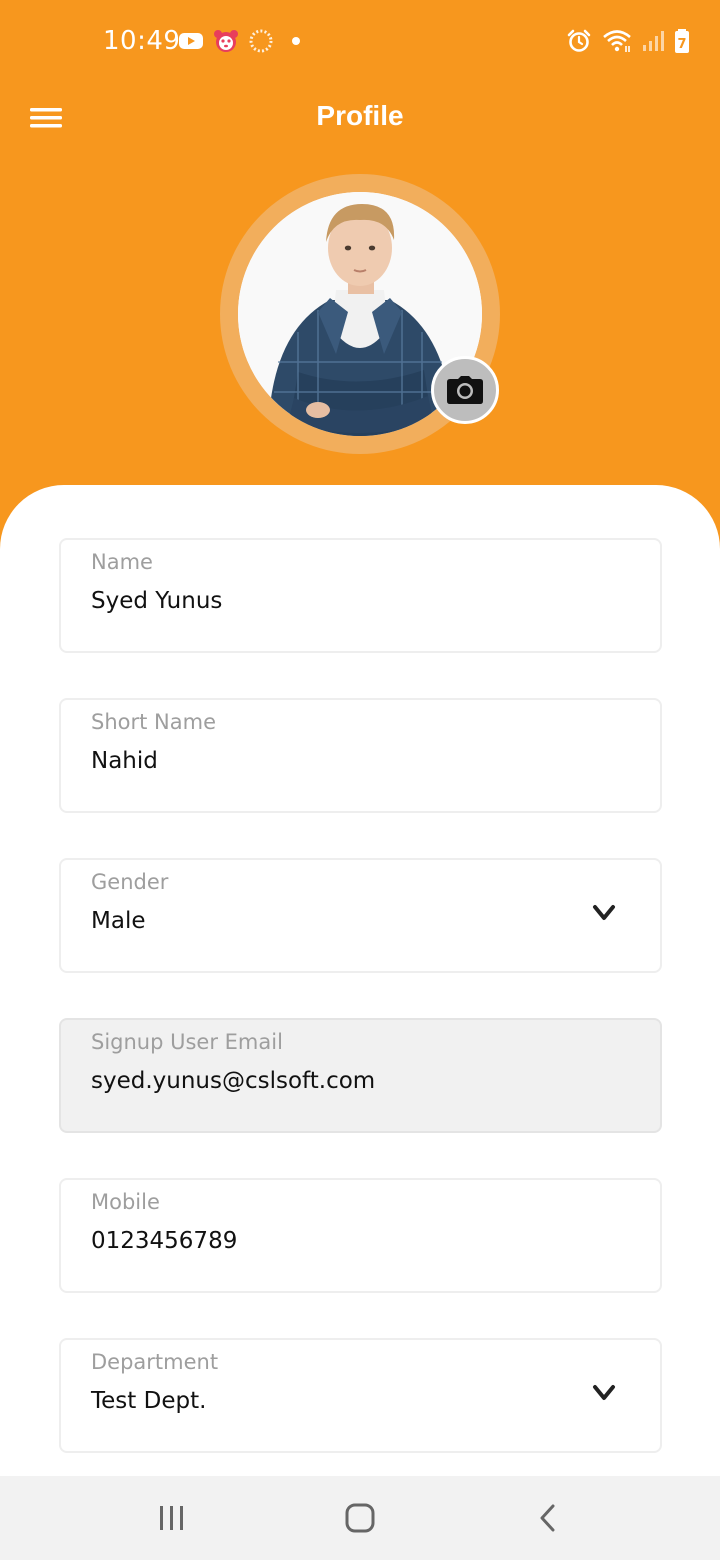  I want to click on loading-icon, so click(261, 41).